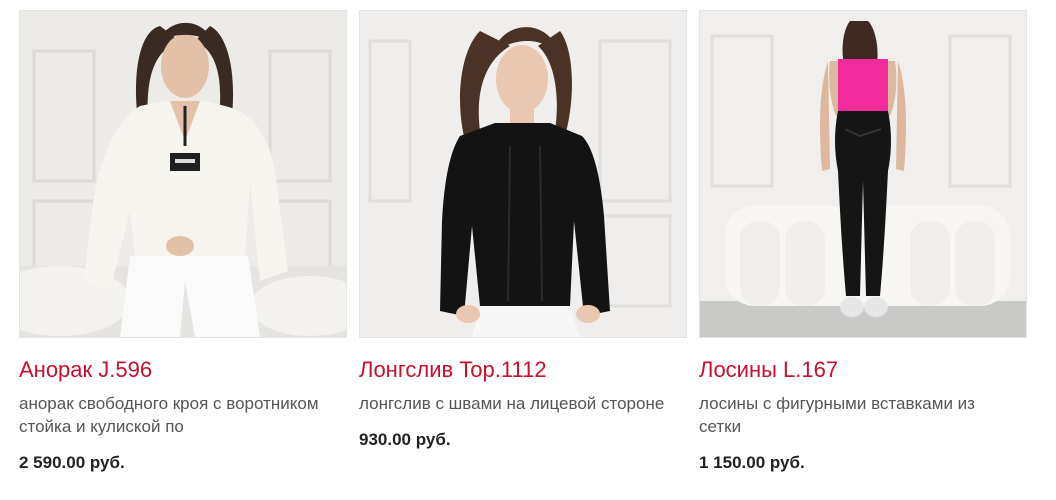  I want to click on product-price: 1 150.00 руб., so click(752, 462).